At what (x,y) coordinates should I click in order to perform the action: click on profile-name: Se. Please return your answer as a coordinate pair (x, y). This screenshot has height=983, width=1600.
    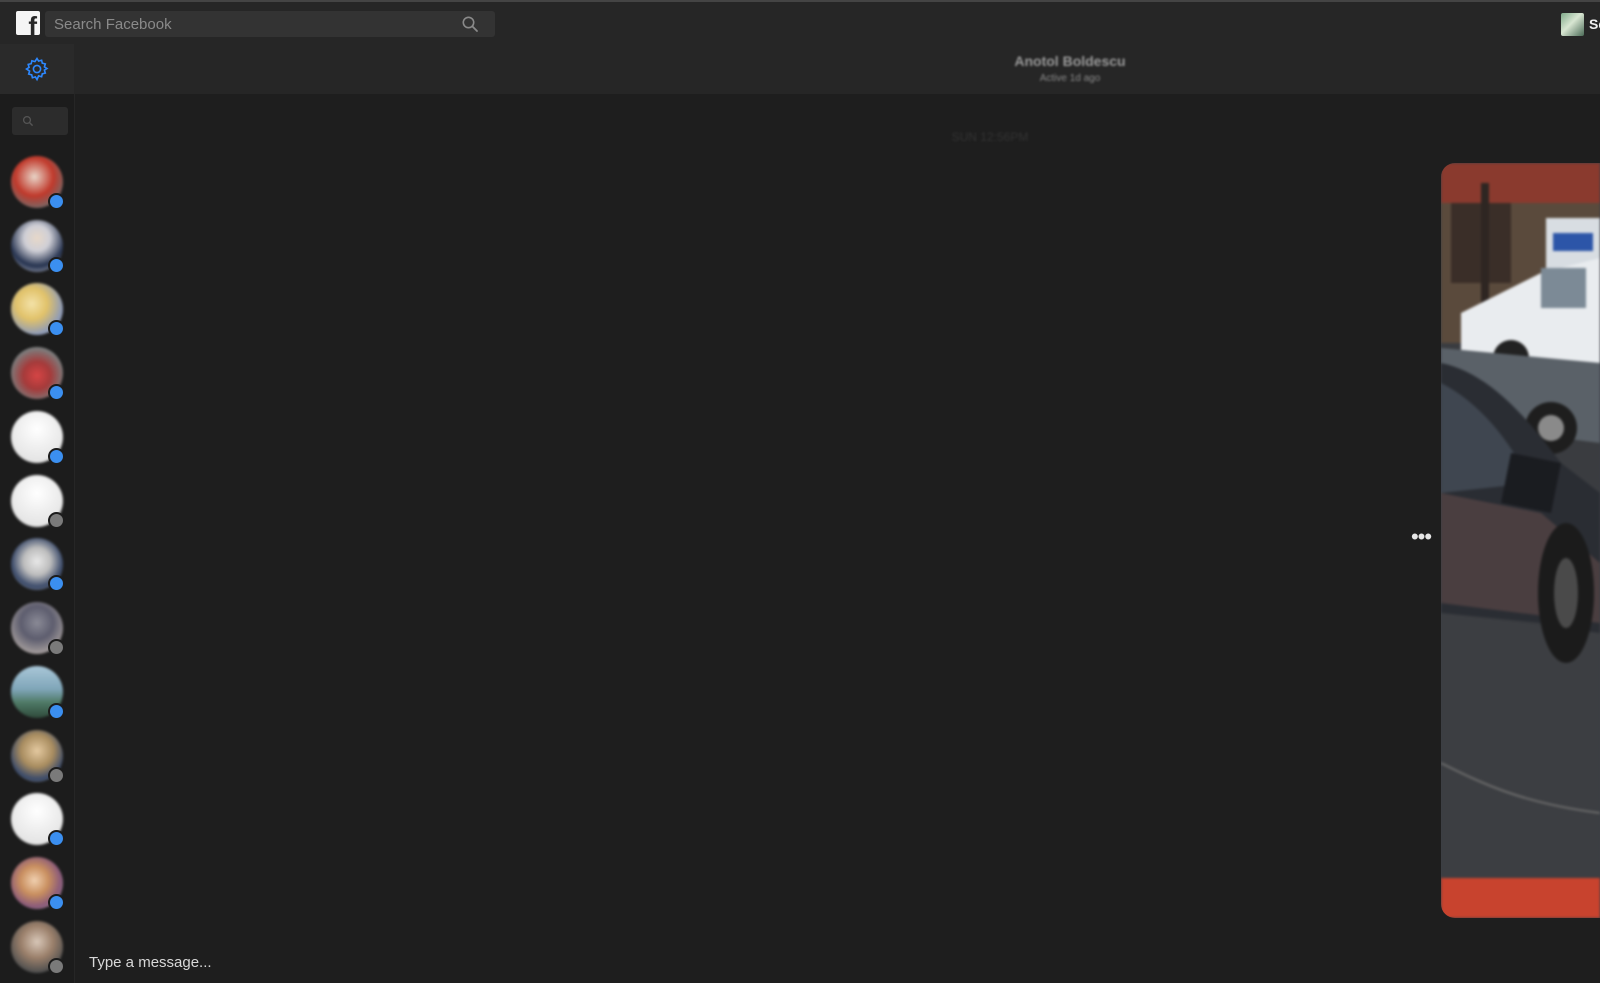
    Looking at the image, I should click on (1594, 24).